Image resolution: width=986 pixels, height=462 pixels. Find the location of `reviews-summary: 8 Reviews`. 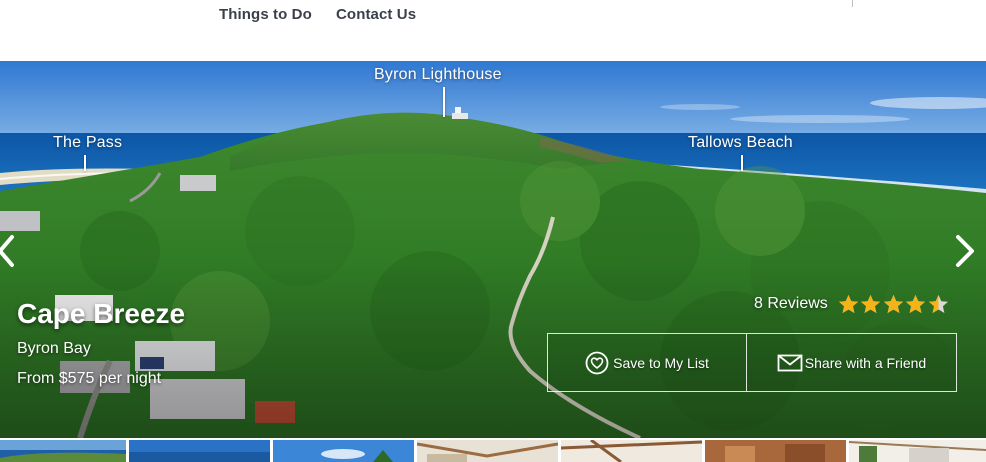

reviews-summary: 8 Reviews is located at coordinates (852, 304).